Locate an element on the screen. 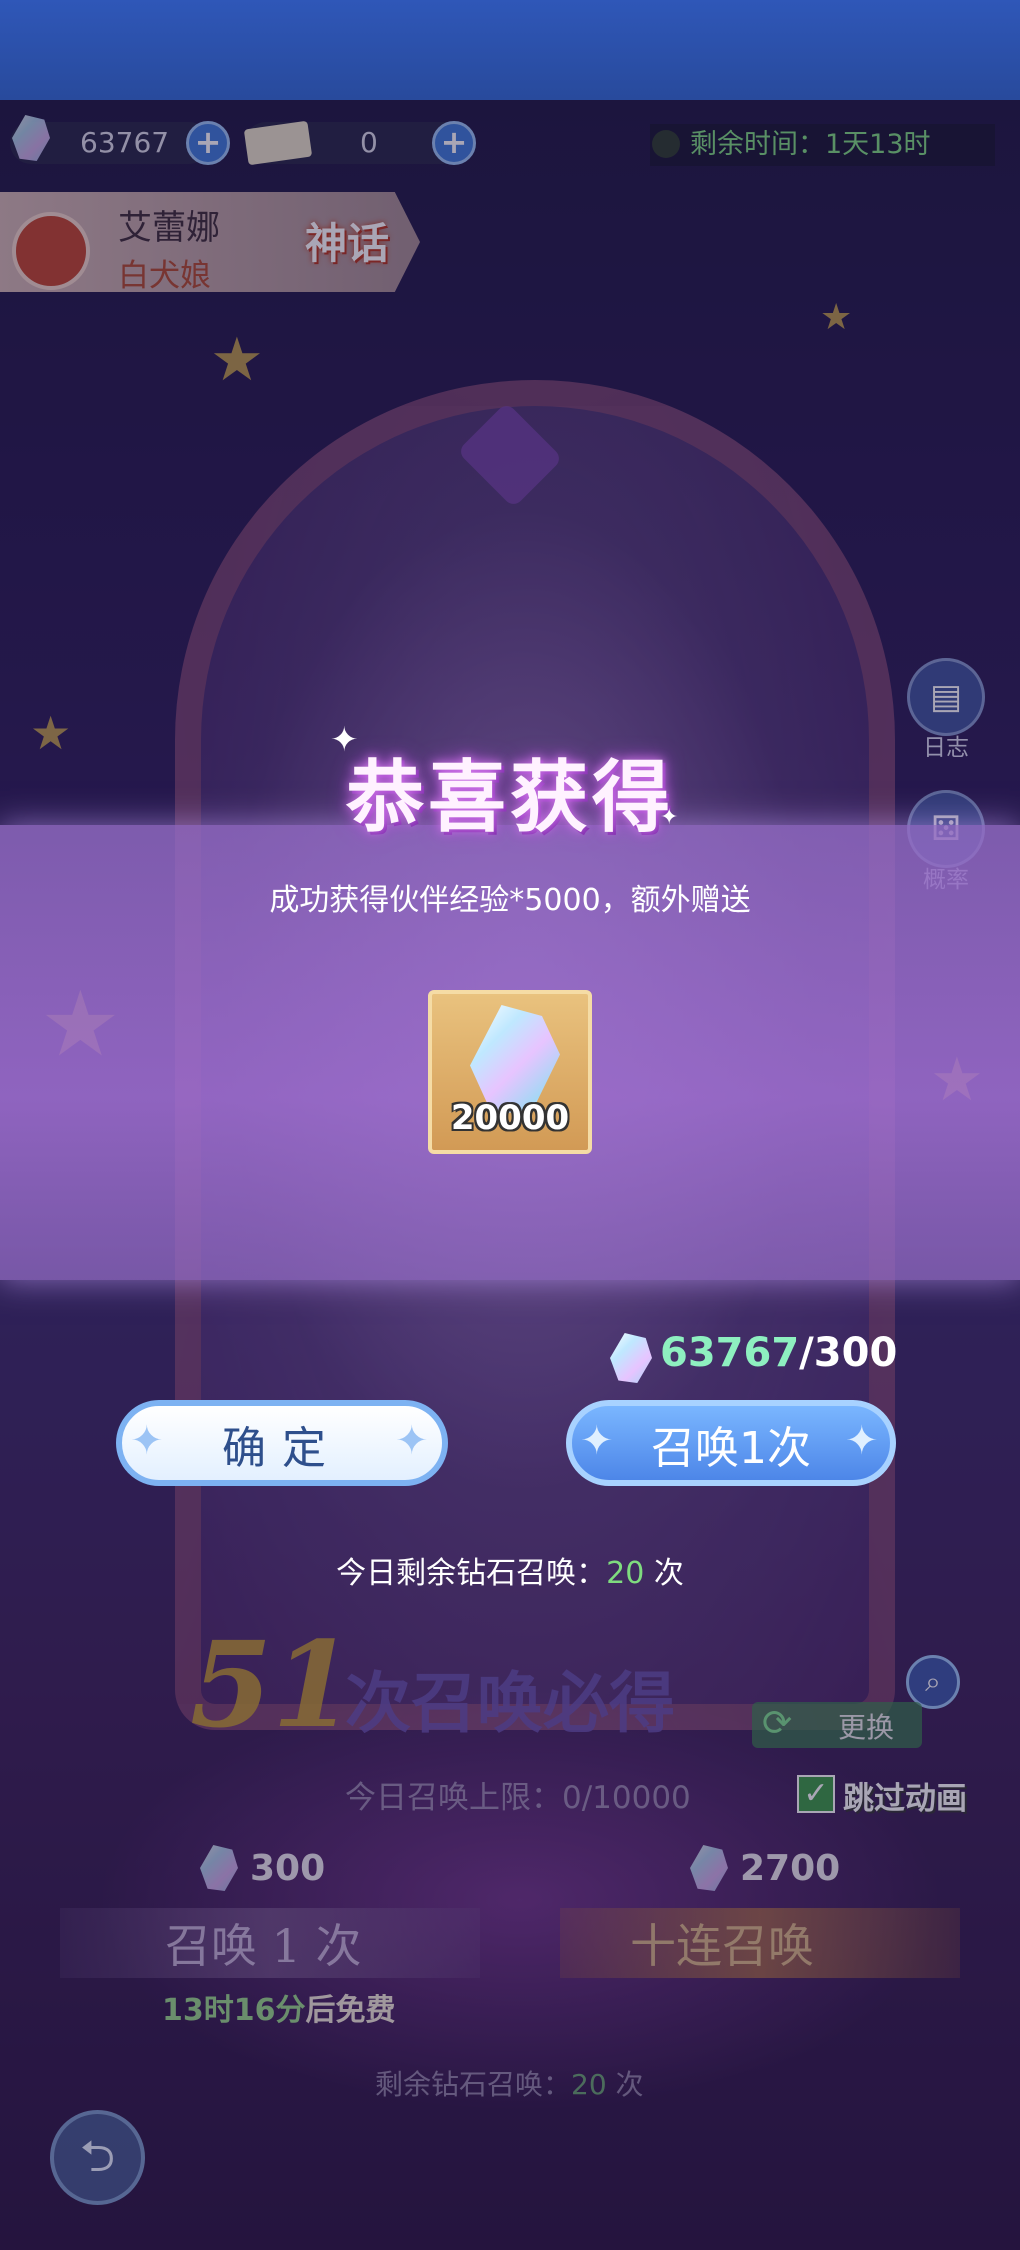 The height and width of the screenshot is (2250, 1020). top-banner is located at coordinates (510, 50).